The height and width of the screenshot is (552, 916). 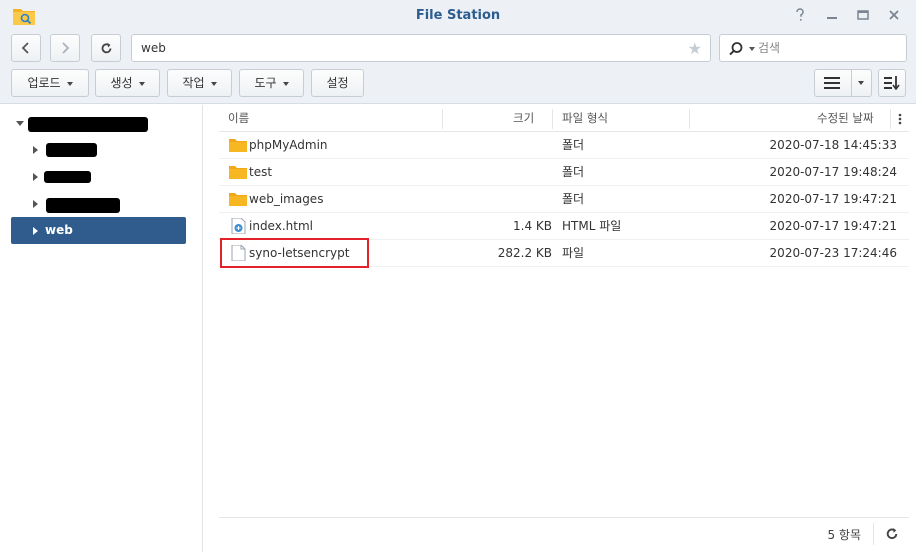 I want to click on path-text: web, so click(x=153, y=48).